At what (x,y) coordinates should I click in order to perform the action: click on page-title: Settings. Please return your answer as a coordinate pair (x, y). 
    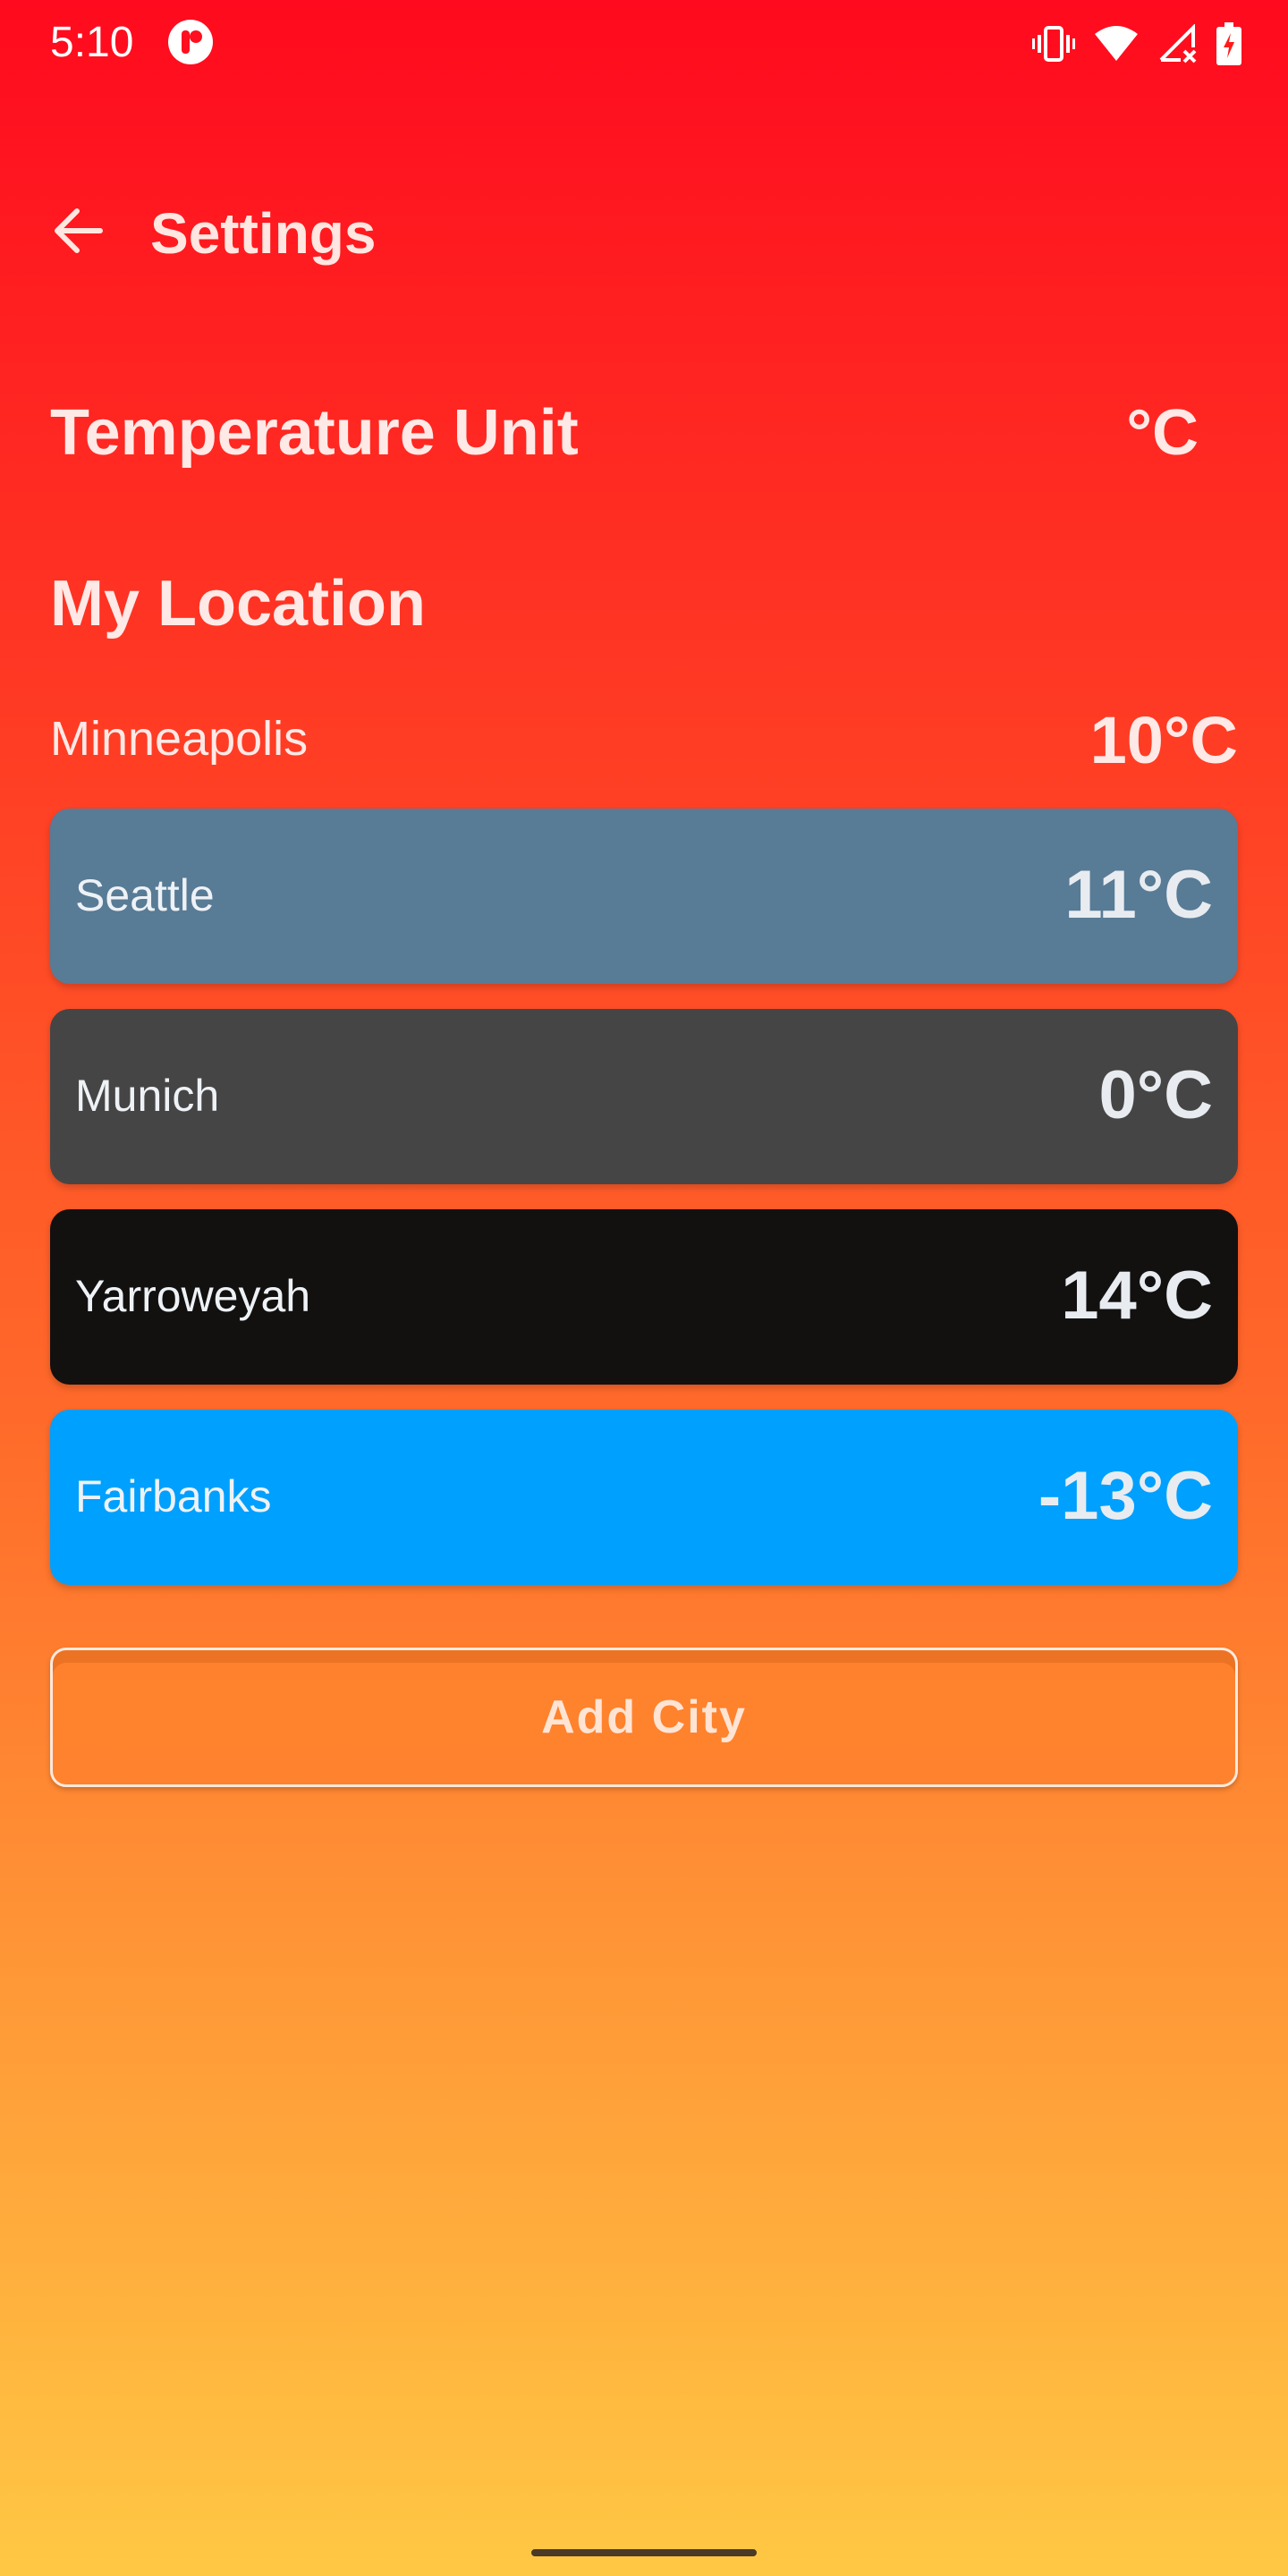
    Looking at the image, I should click on (263, 233).